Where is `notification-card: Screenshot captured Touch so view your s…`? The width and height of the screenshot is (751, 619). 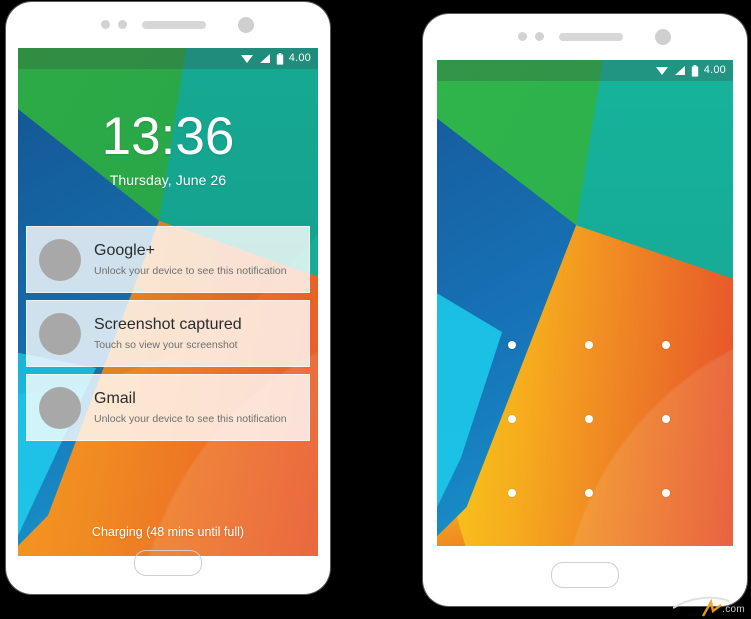
notification-card: Screenshot captured Touch so view your s… is located at coordinates (168, 333).